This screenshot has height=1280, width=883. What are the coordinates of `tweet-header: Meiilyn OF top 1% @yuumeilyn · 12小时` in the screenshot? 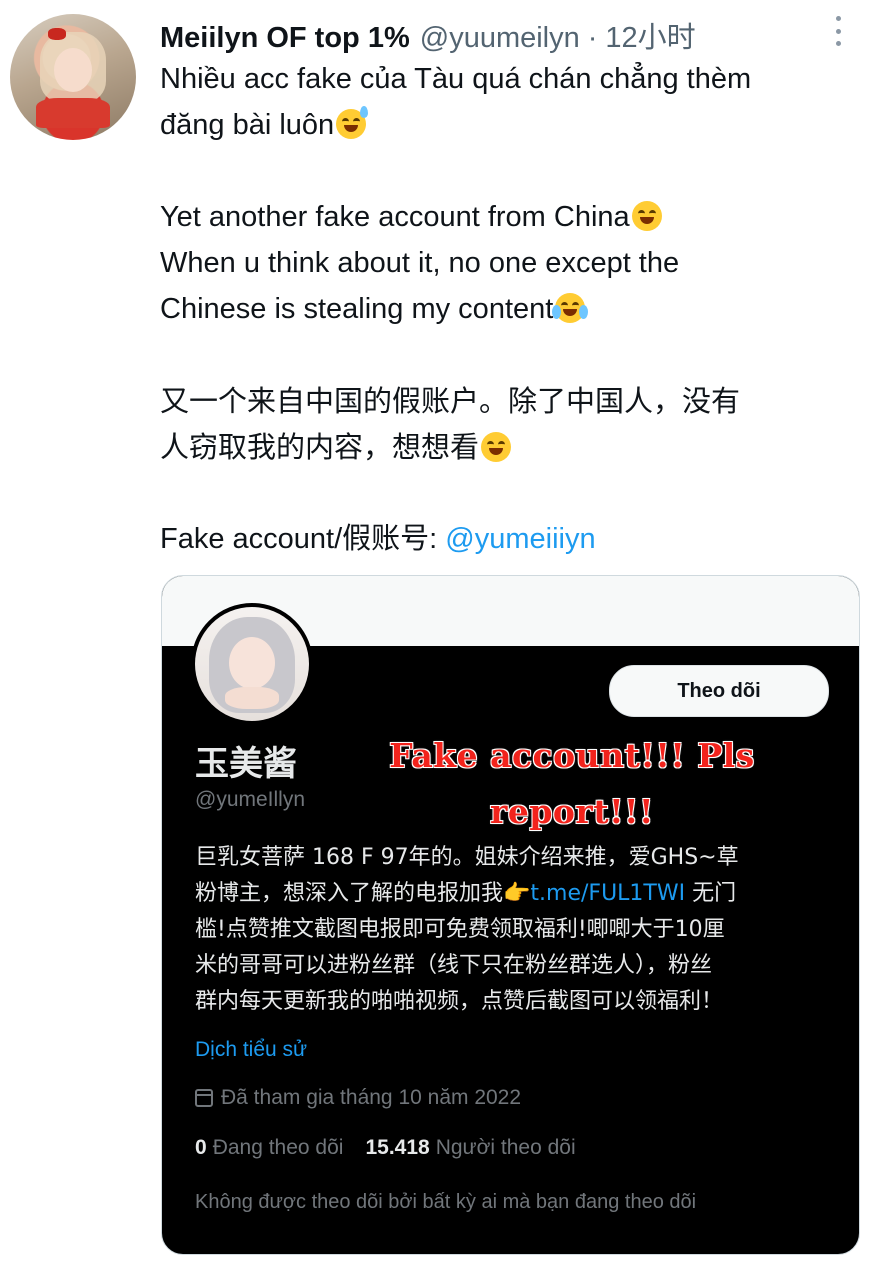 It's located at (428, 34).